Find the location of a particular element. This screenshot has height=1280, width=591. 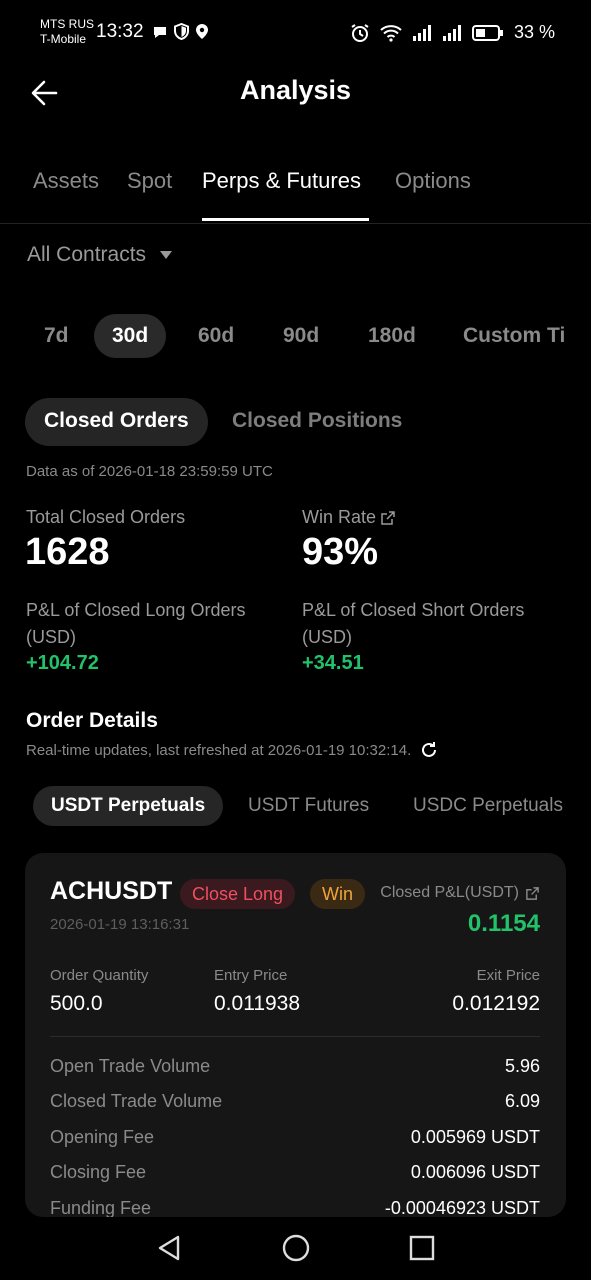

carrier-2: T-Mobile is located at coordinates (63, 39).